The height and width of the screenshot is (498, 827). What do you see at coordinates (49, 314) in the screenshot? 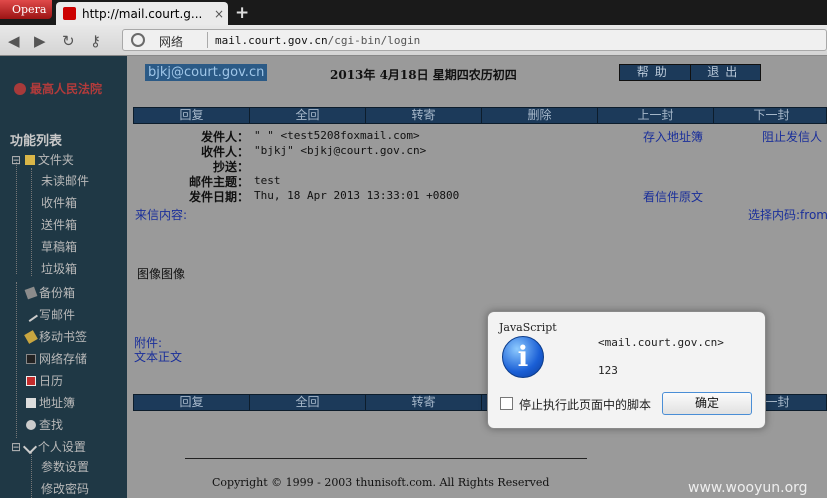
I see `sidebar-item-compose: 写邮件` at bounding box center [49, 314].